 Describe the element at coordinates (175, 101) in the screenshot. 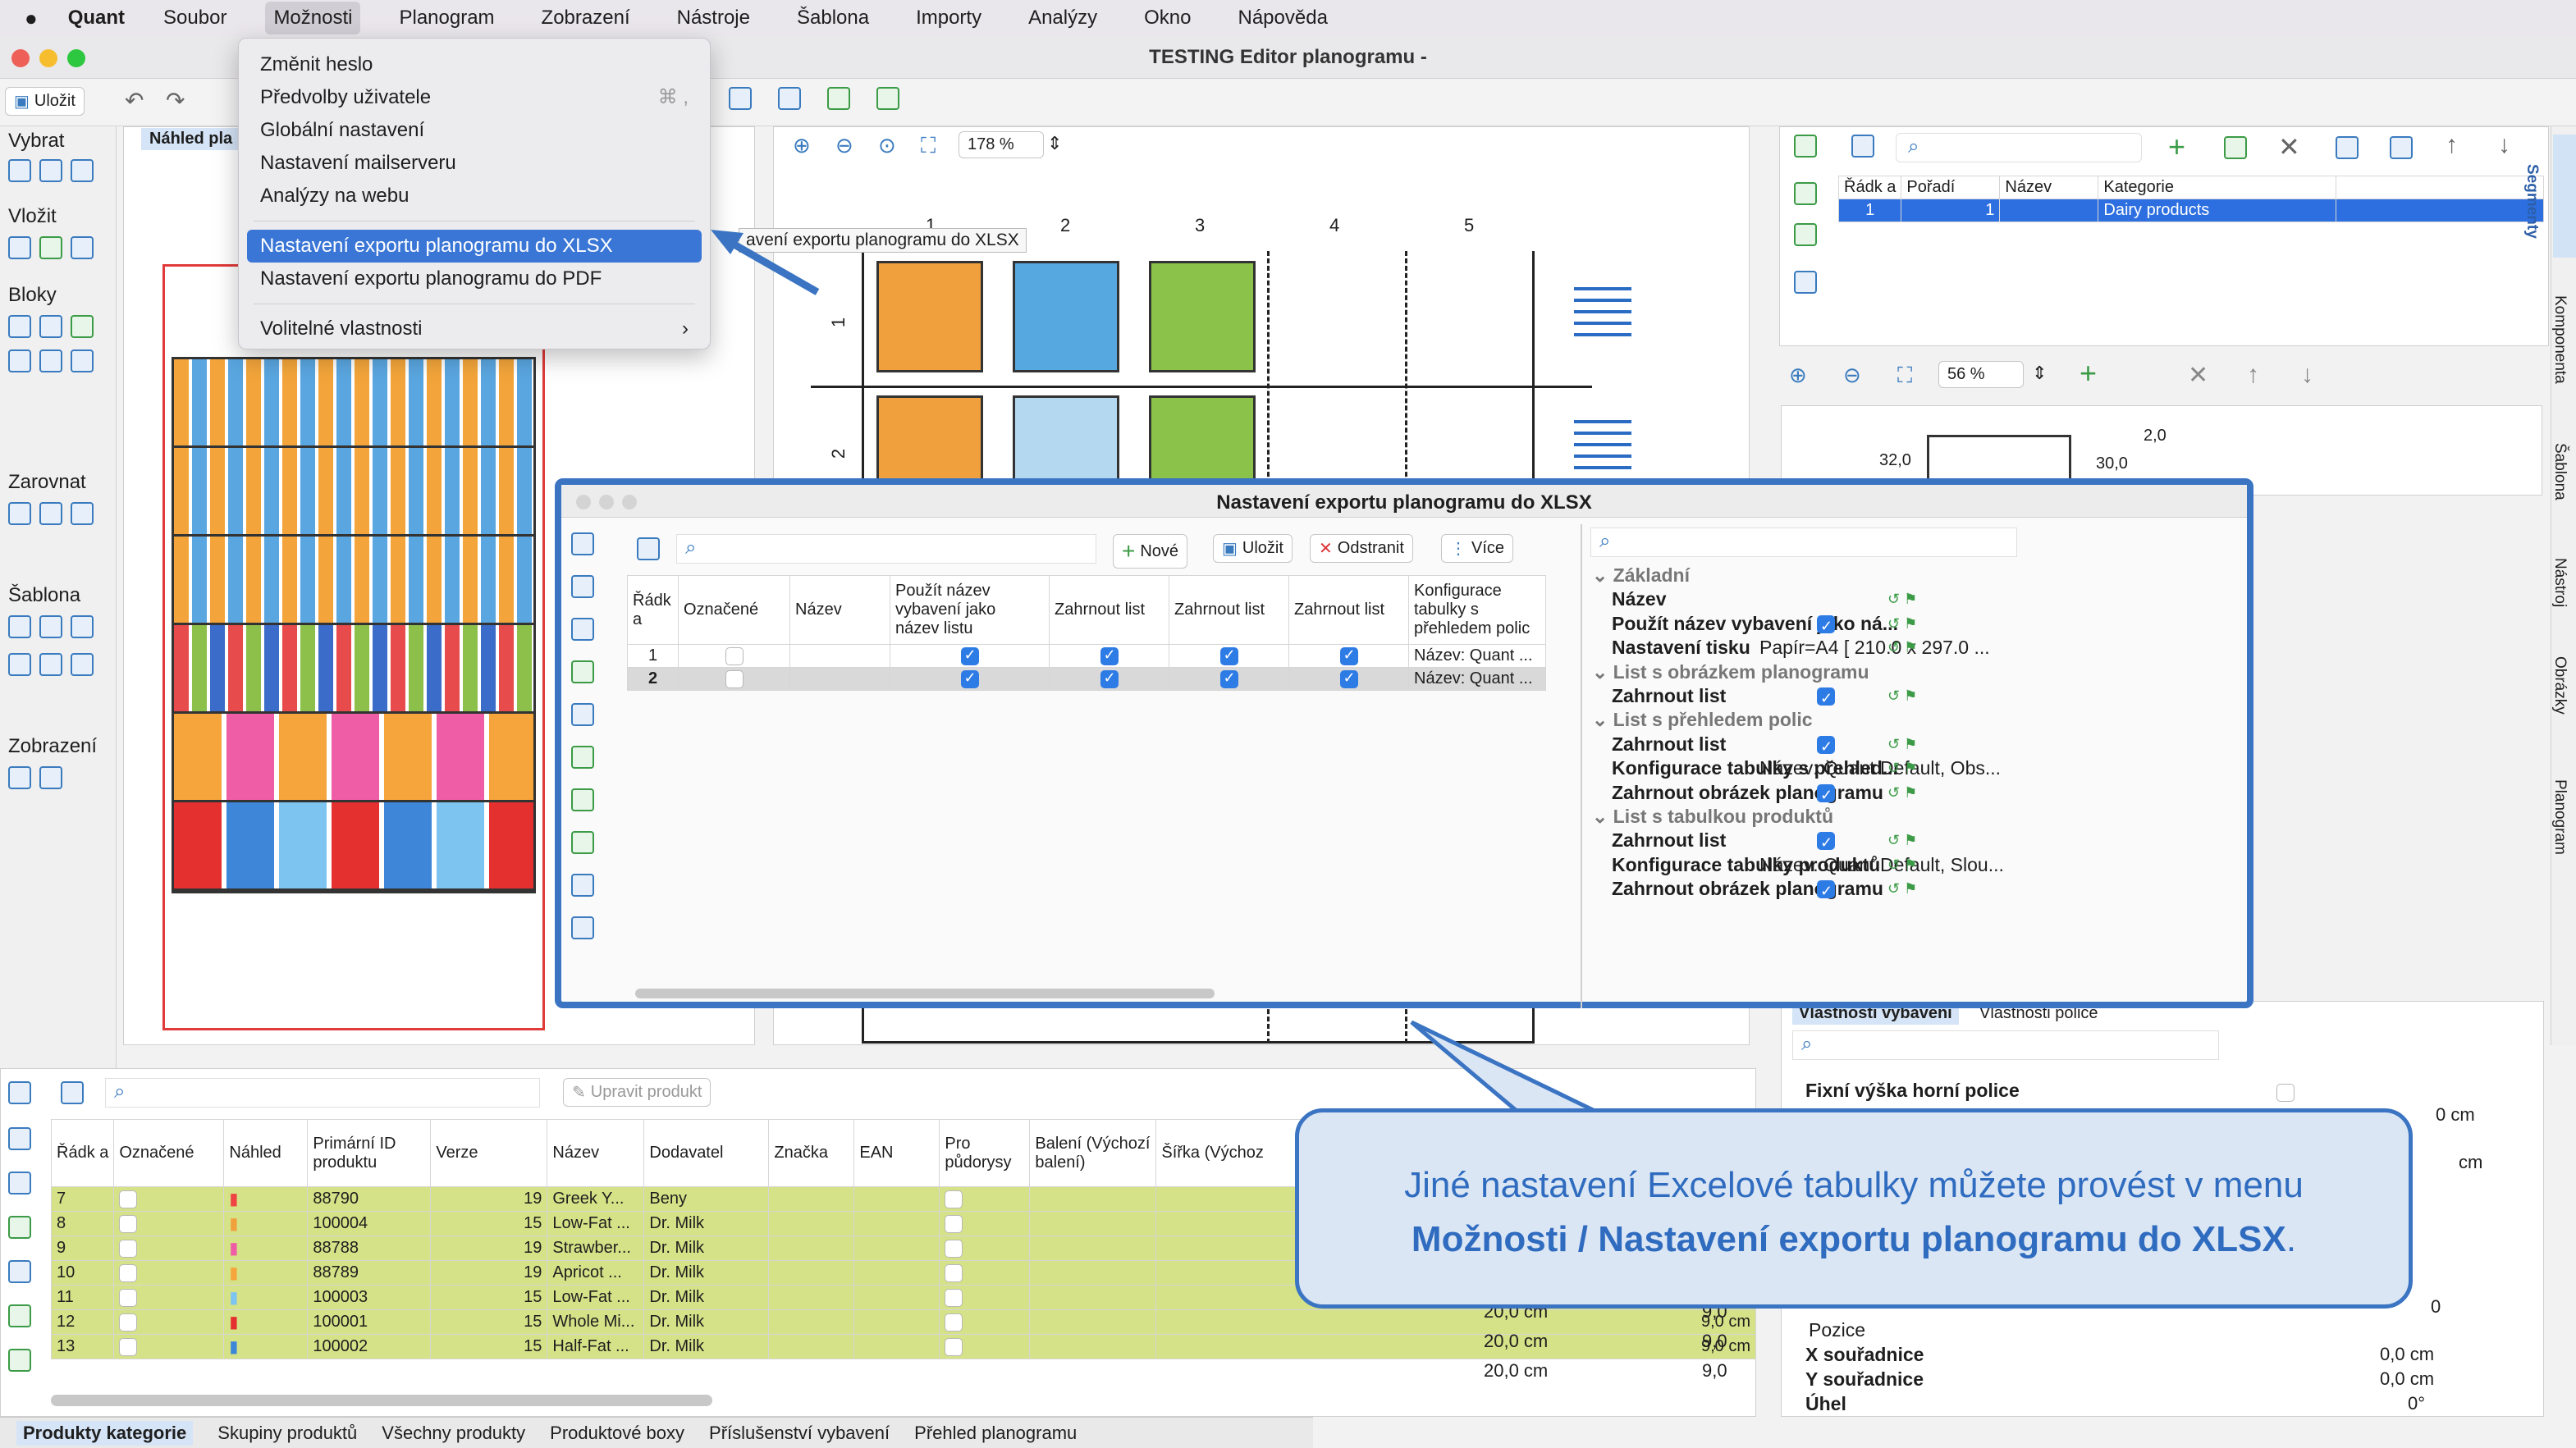

I see `redo-icon: ↷` at that location.